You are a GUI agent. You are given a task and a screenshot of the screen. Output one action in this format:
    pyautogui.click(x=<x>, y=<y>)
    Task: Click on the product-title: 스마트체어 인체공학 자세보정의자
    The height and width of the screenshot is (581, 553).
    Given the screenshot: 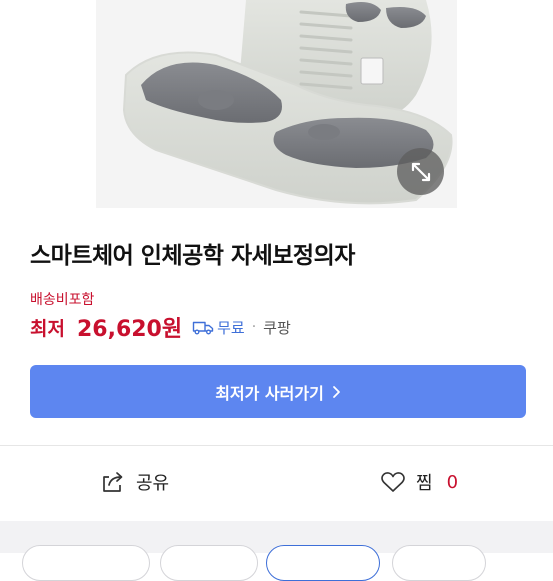 What is the action you would take?
    pyautogui.click(x=192, y=256)
    